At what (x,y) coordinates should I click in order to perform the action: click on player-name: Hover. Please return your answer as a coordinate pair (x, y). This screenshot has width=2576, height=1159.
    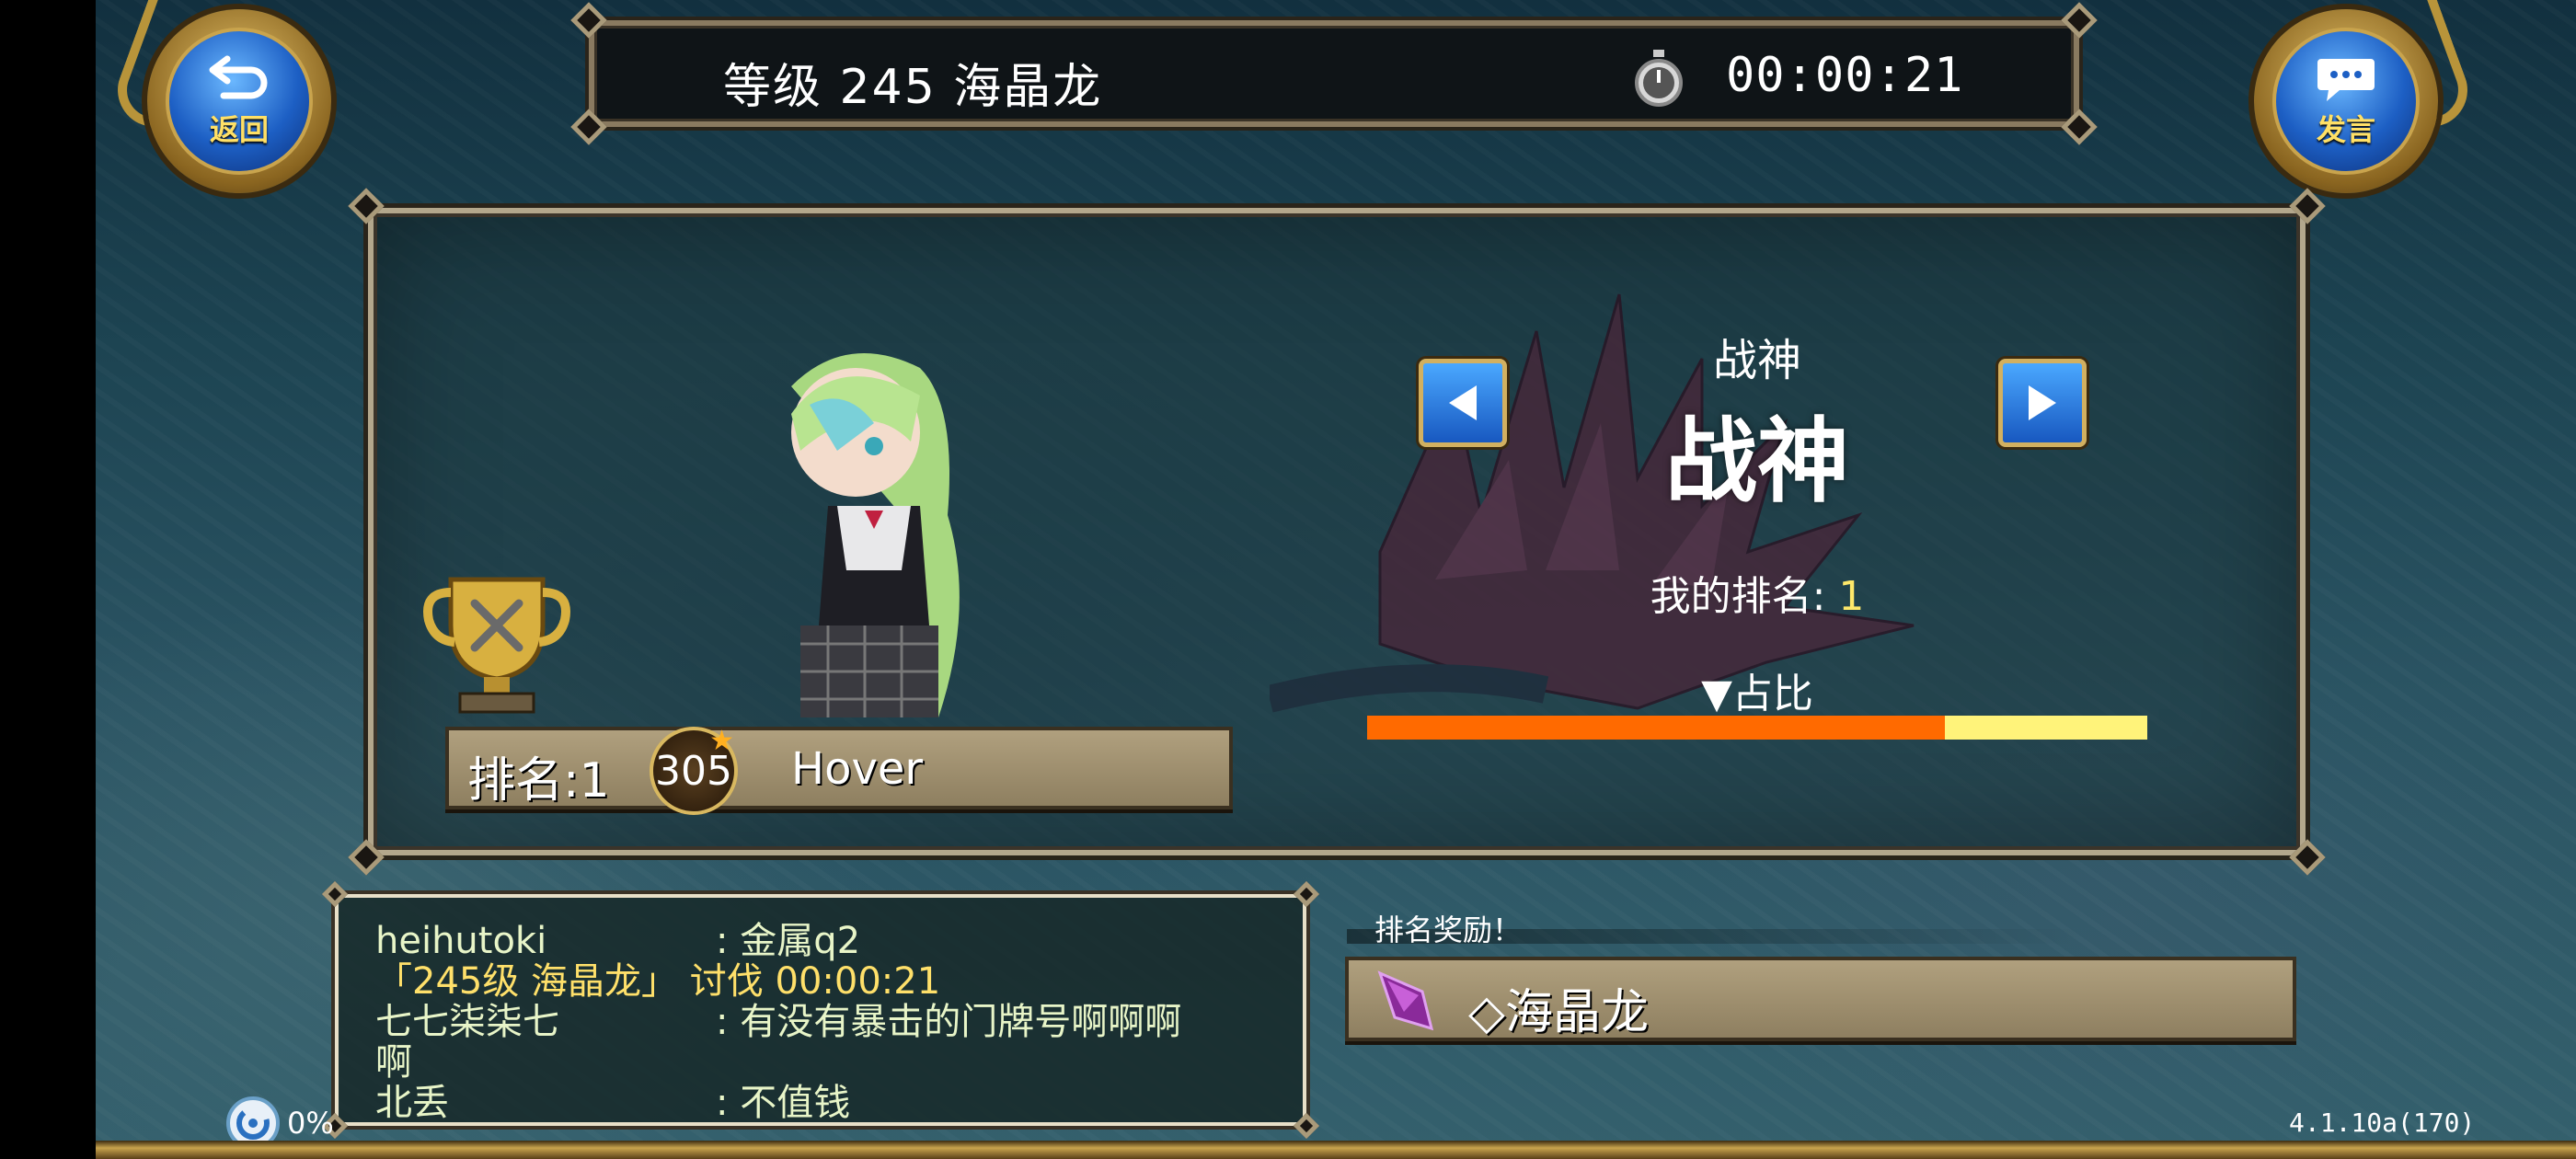
    Looking at the image, I should click on (857, 769).